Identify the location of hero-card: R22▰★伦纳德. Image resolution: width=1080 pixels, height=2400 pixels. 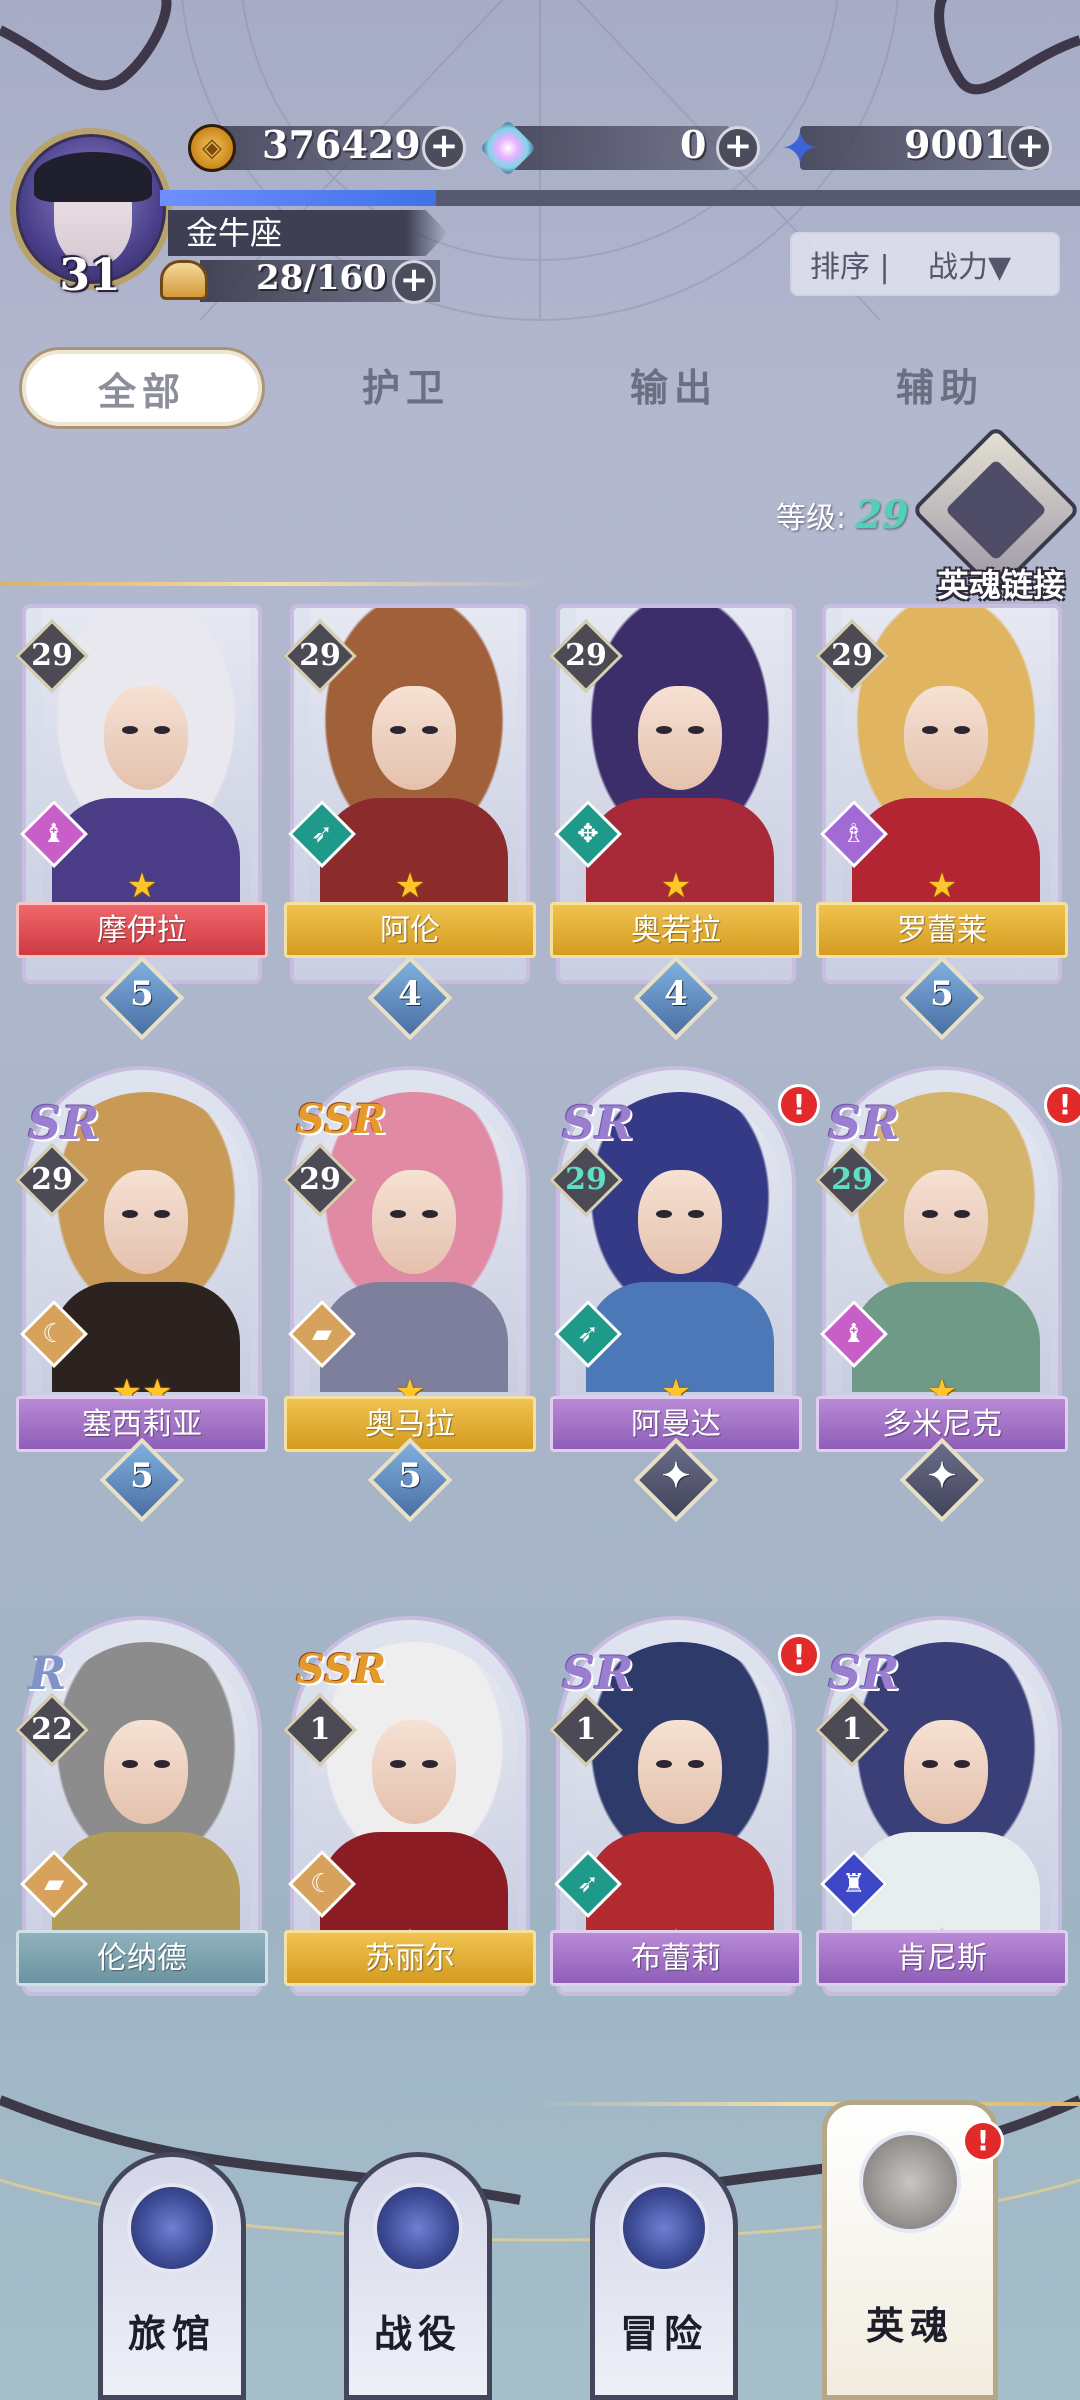
(141, 1806).